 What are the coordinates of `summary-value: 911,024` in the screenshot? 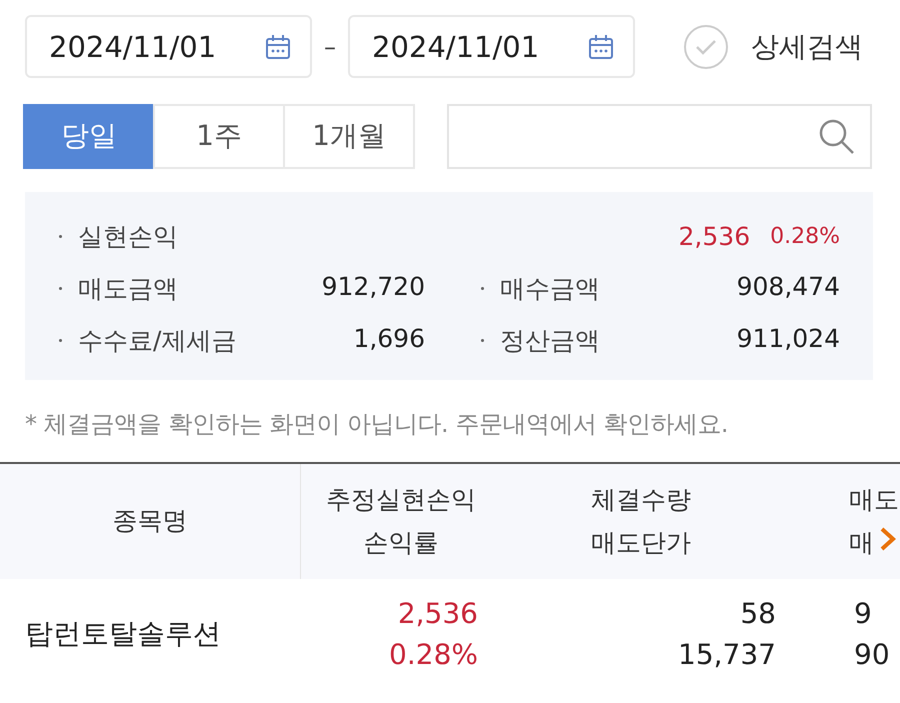 It's located at (788, 339).